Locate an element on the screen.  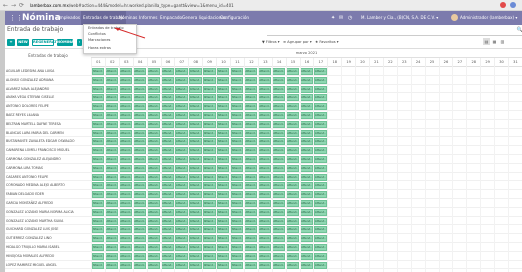
employee-name: GARCIA MONTAÑEZ ALFREDO is located at coordinates (48, 203).